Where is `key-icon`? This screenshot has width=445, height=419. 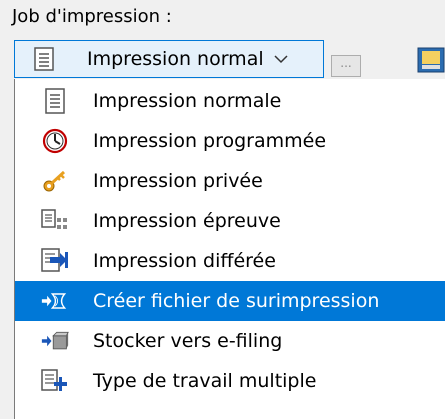 key-icon is located at coordinates (55, 181).